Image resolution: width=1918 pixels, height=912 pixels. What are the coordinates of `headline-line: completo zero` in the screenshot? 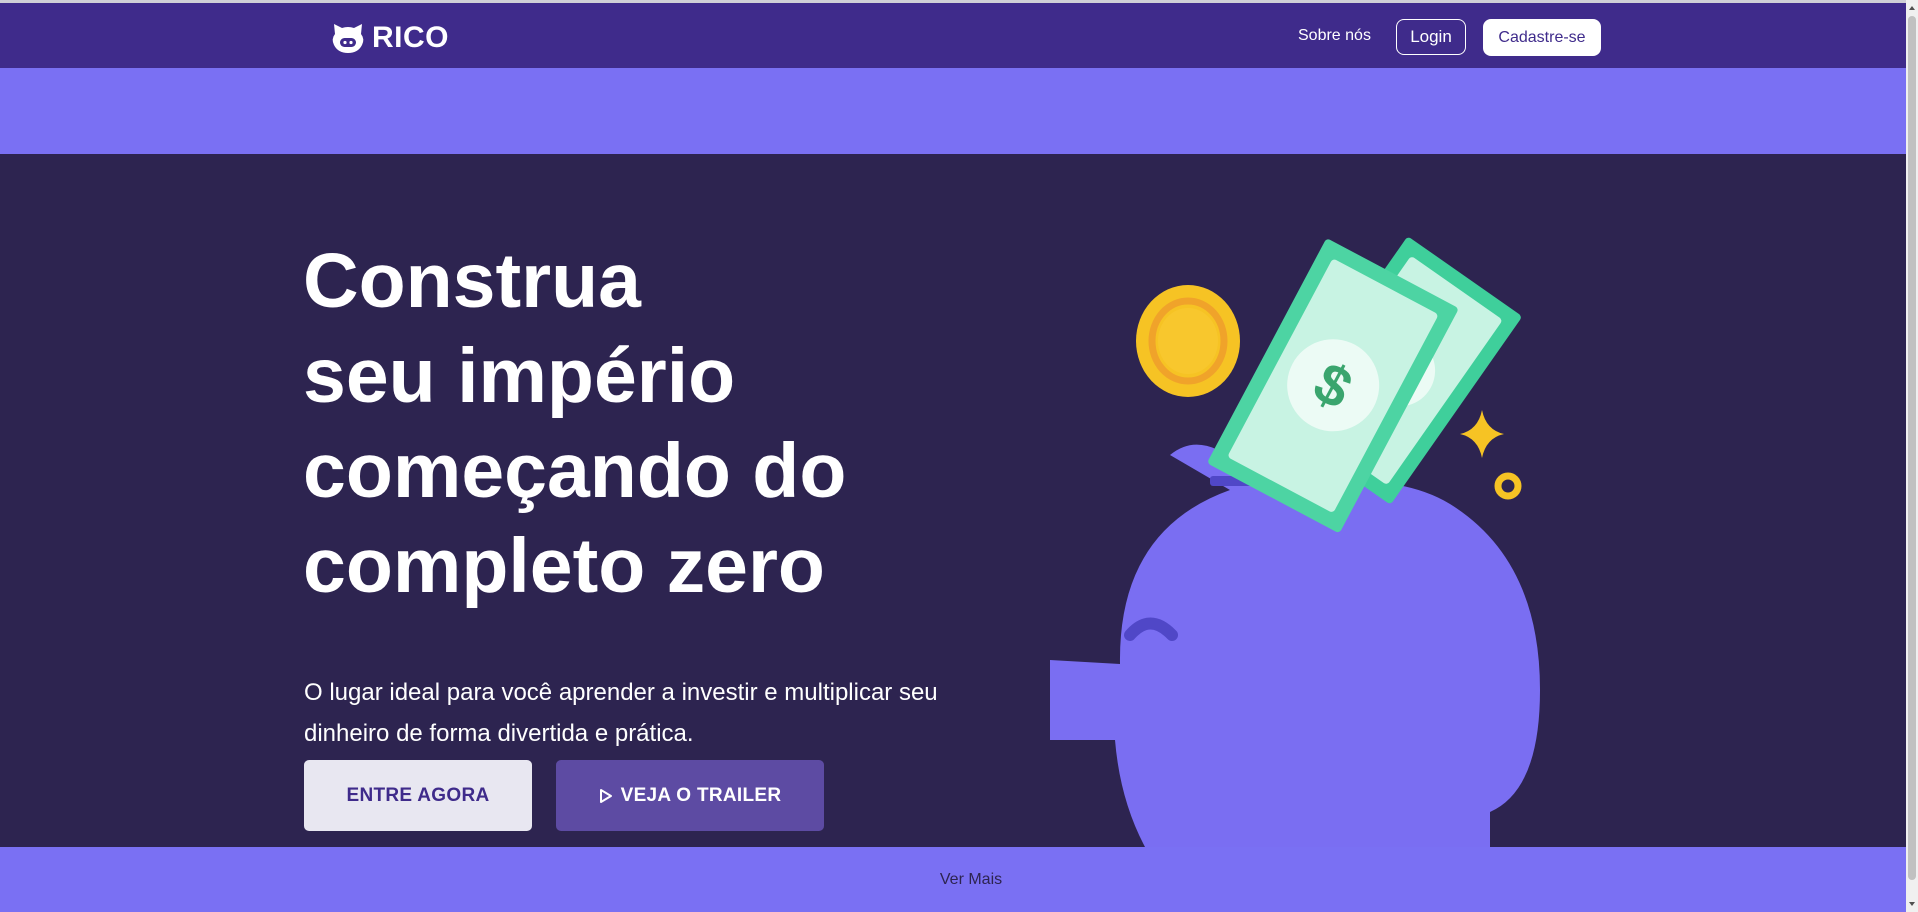 It's located at (564, 566).